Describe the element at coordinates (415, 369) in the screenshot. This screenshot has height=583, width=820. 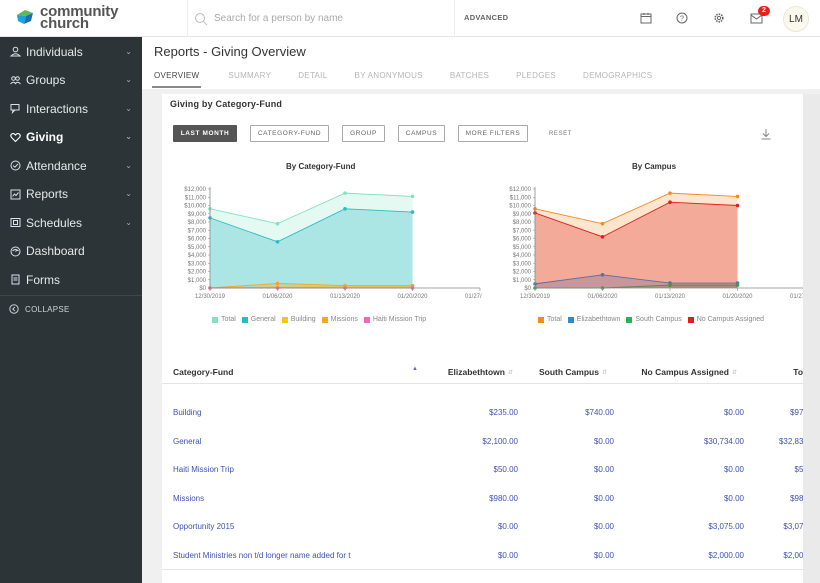
I see `sort-ascending-icon: ▲` at that location.